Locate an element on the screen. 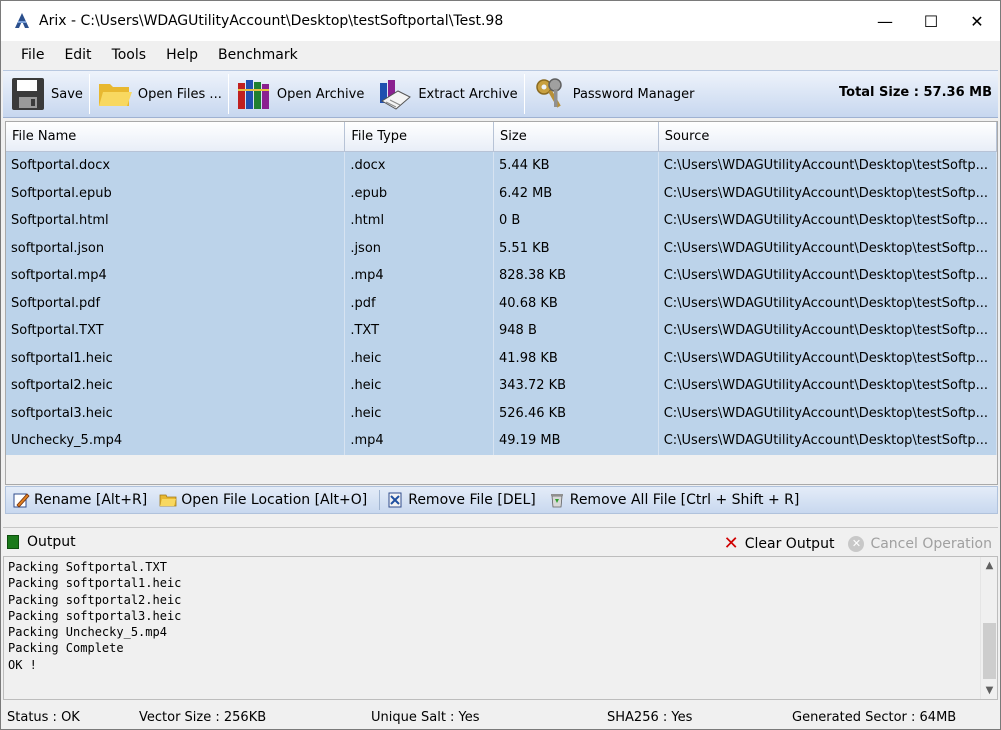  cell-file-type: .heic is located at coordinates (420, 386).